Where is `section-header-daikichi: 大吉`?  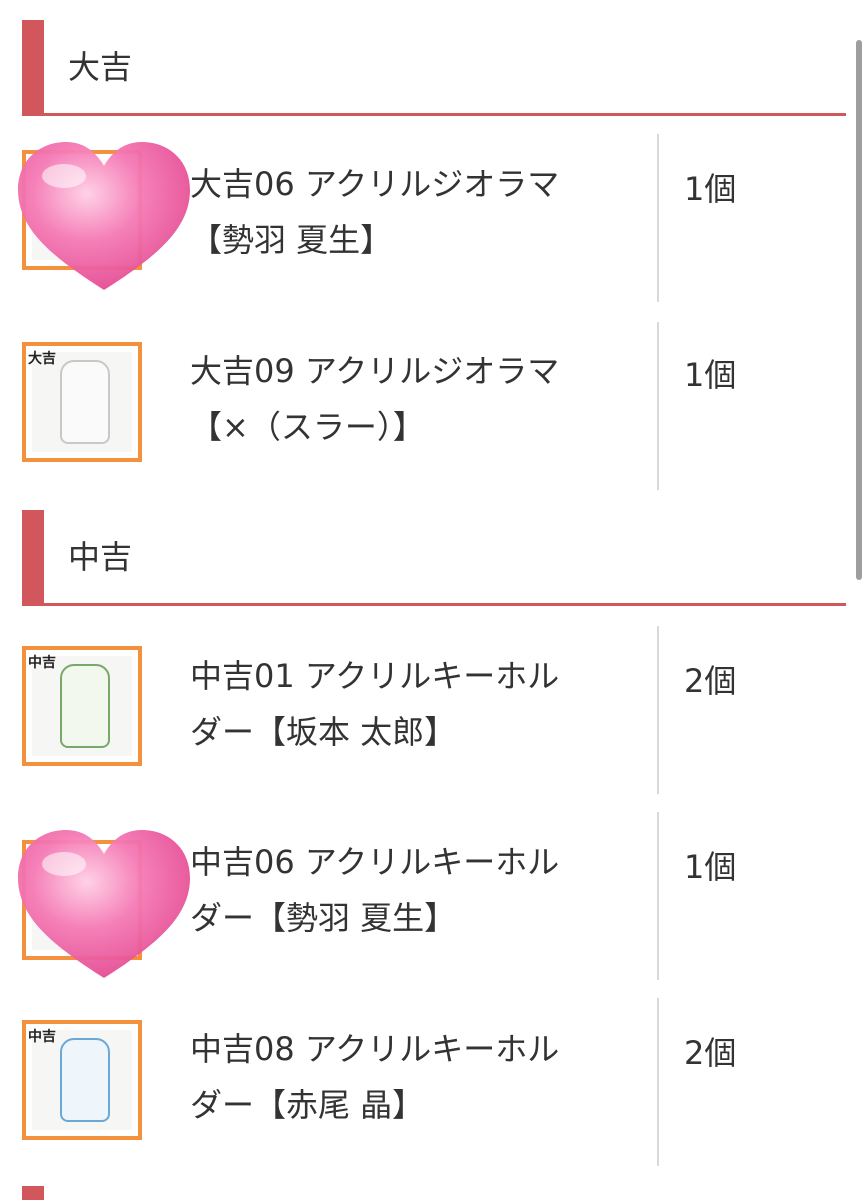 section-header-daikichi: 大吉 is located at coordinates (434, 68).